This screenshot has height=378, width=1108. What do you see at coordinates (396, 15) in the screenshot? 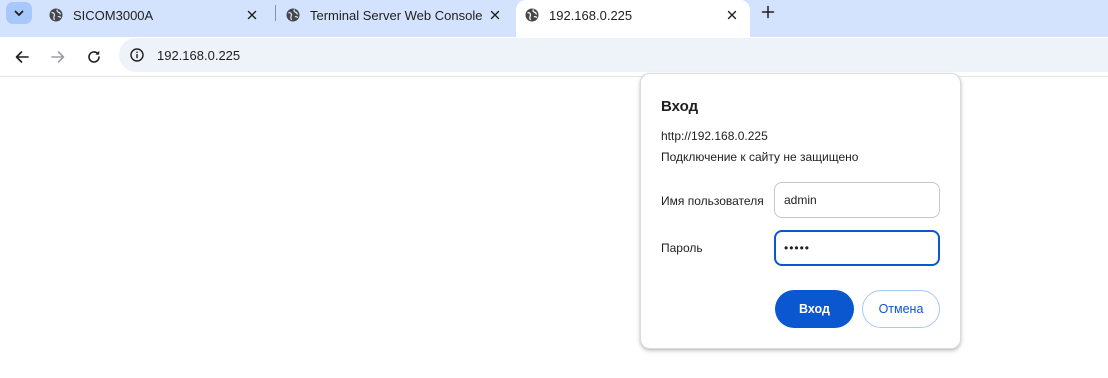
I see `tab-title: Terminal Server Web Console` at bounding box center [396, 15].